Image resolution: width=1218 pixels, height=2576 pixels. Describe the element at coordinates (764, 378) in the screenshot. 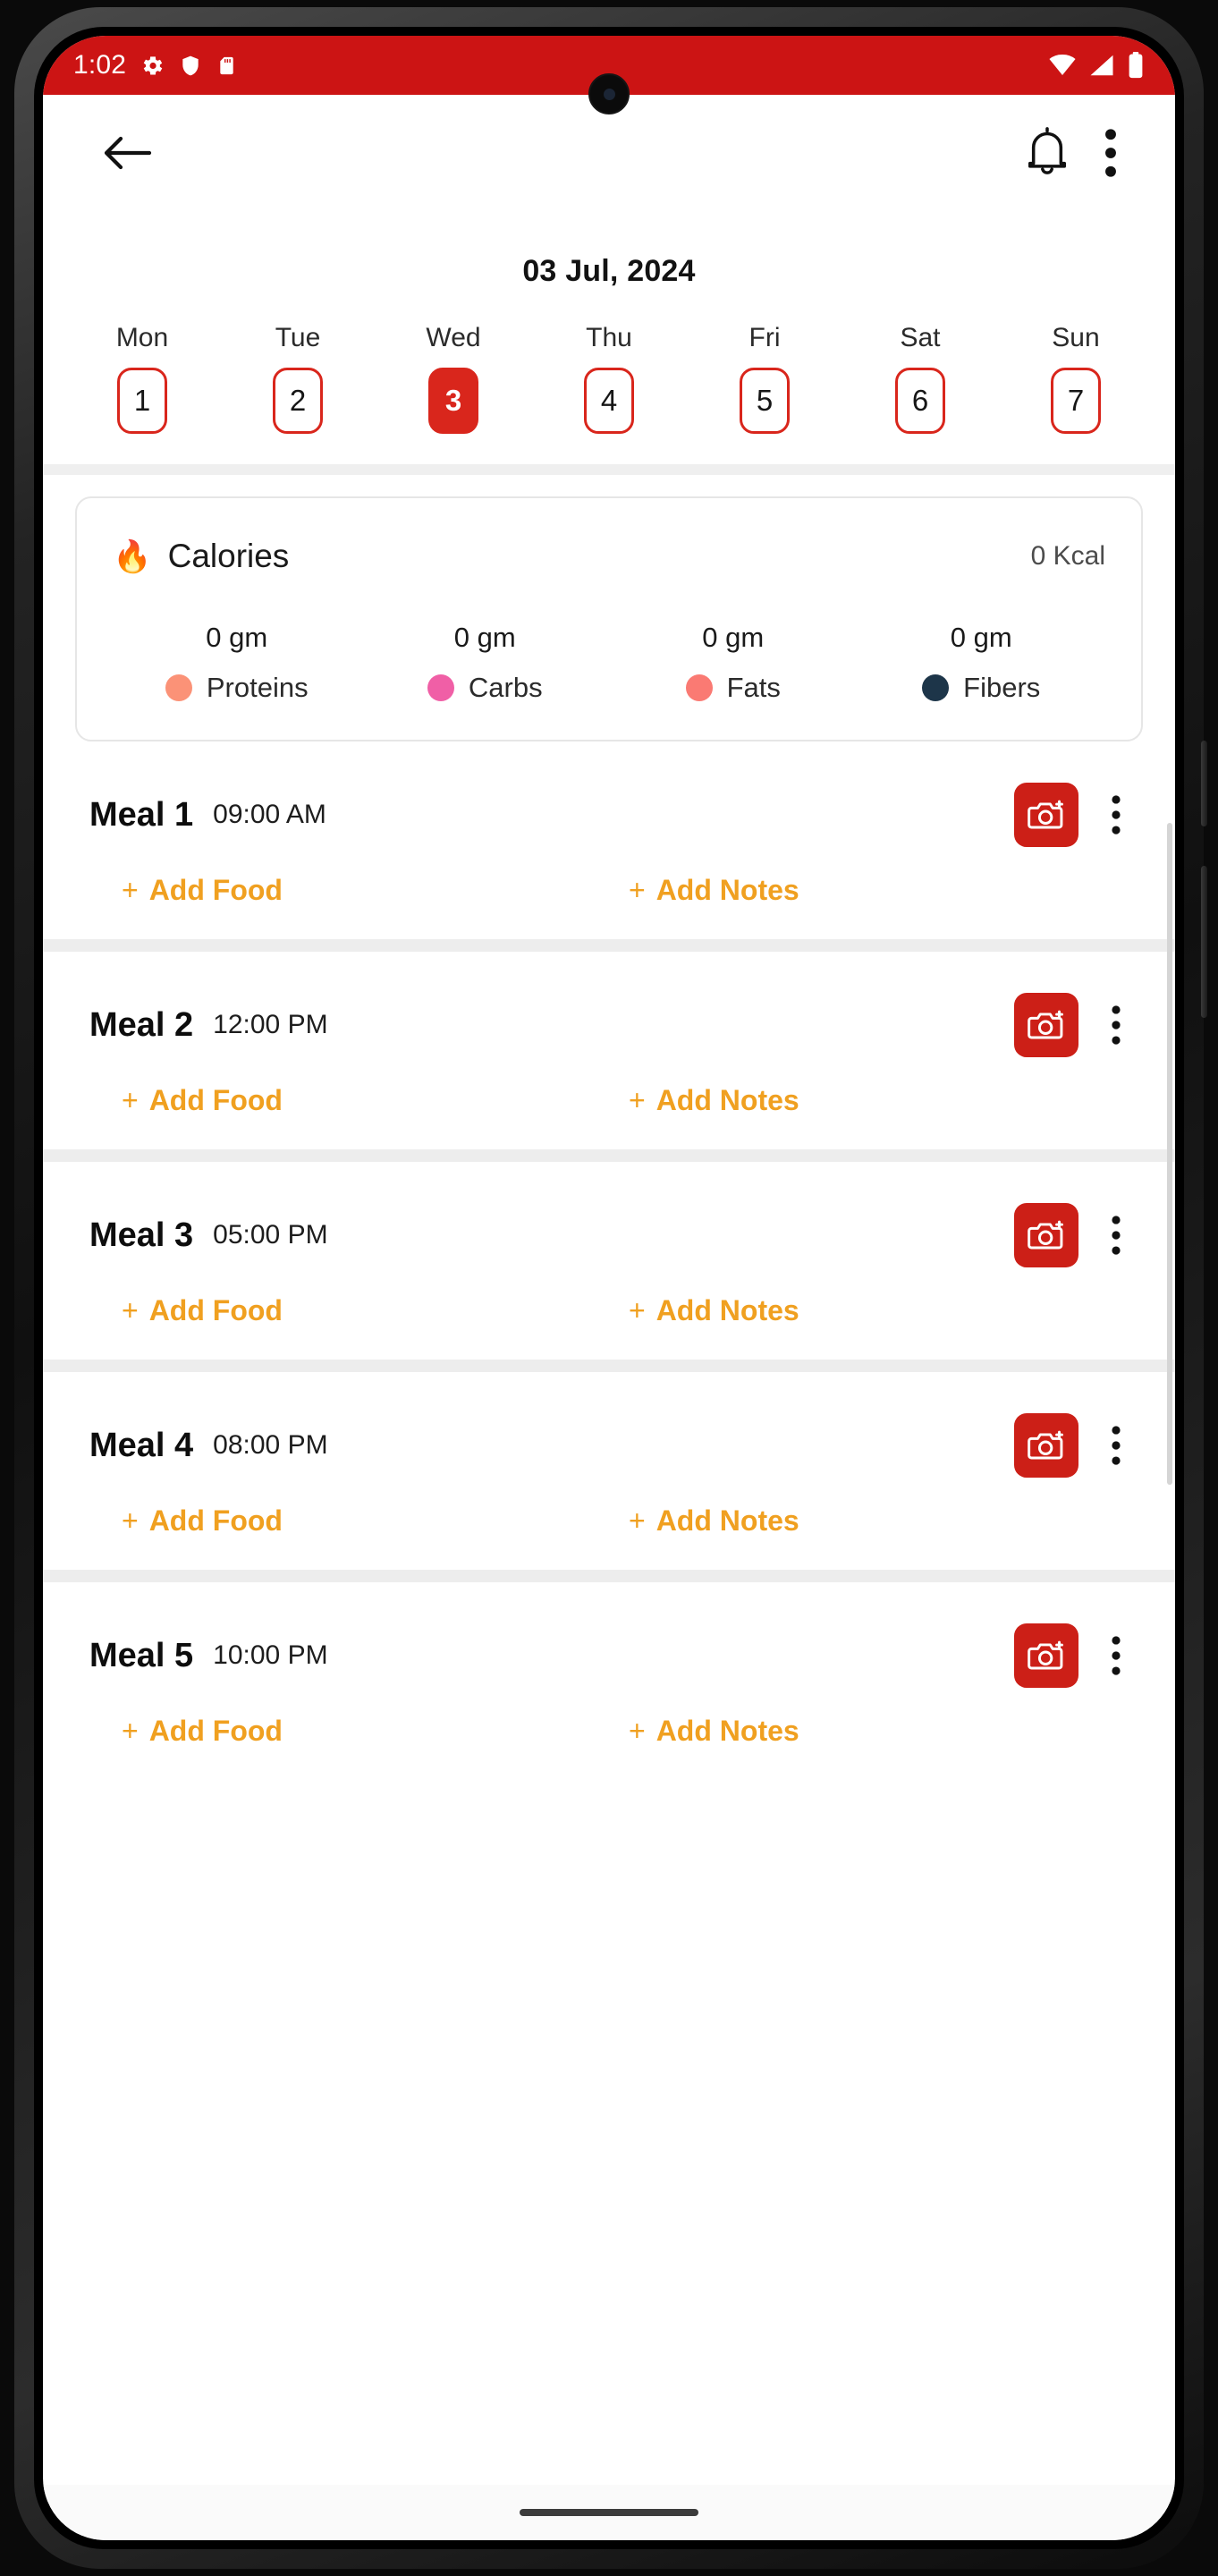

I see `day-item-fri: Fri 5` at that location.